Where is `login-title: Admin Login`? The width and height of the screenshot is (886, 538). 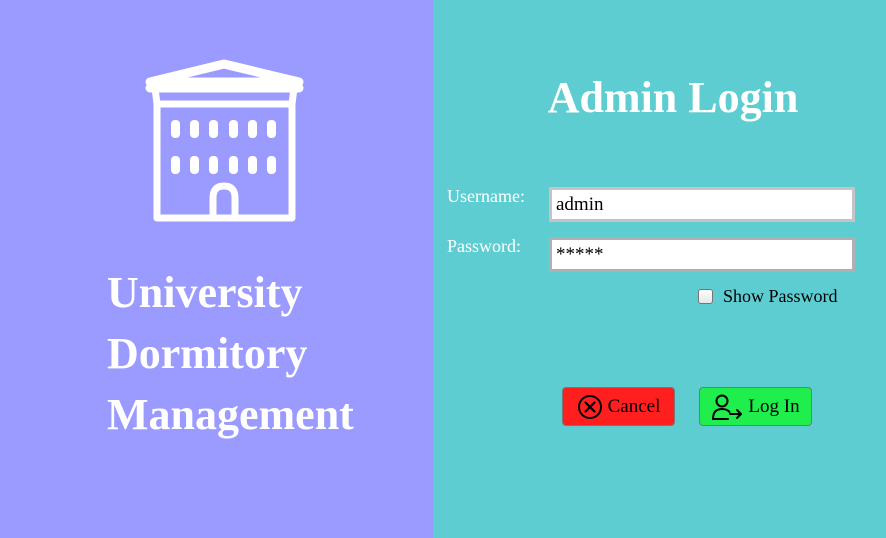 login-title: Admin Login is located at coordinates (673, 97).